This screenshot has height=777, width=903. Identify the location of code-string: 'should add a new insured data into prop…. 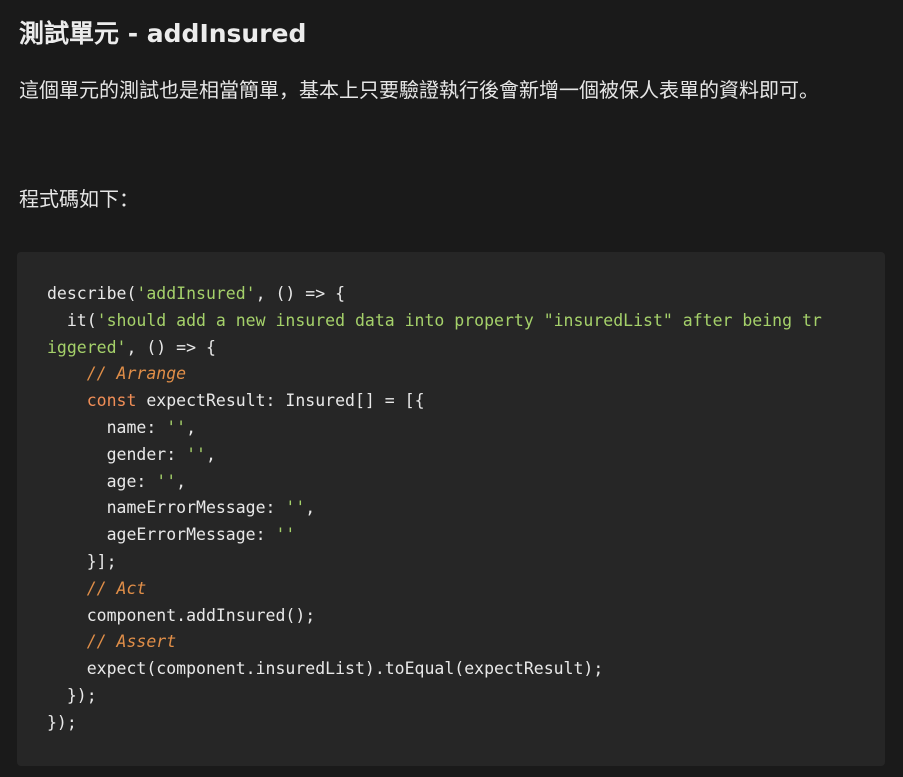
(459, 320).